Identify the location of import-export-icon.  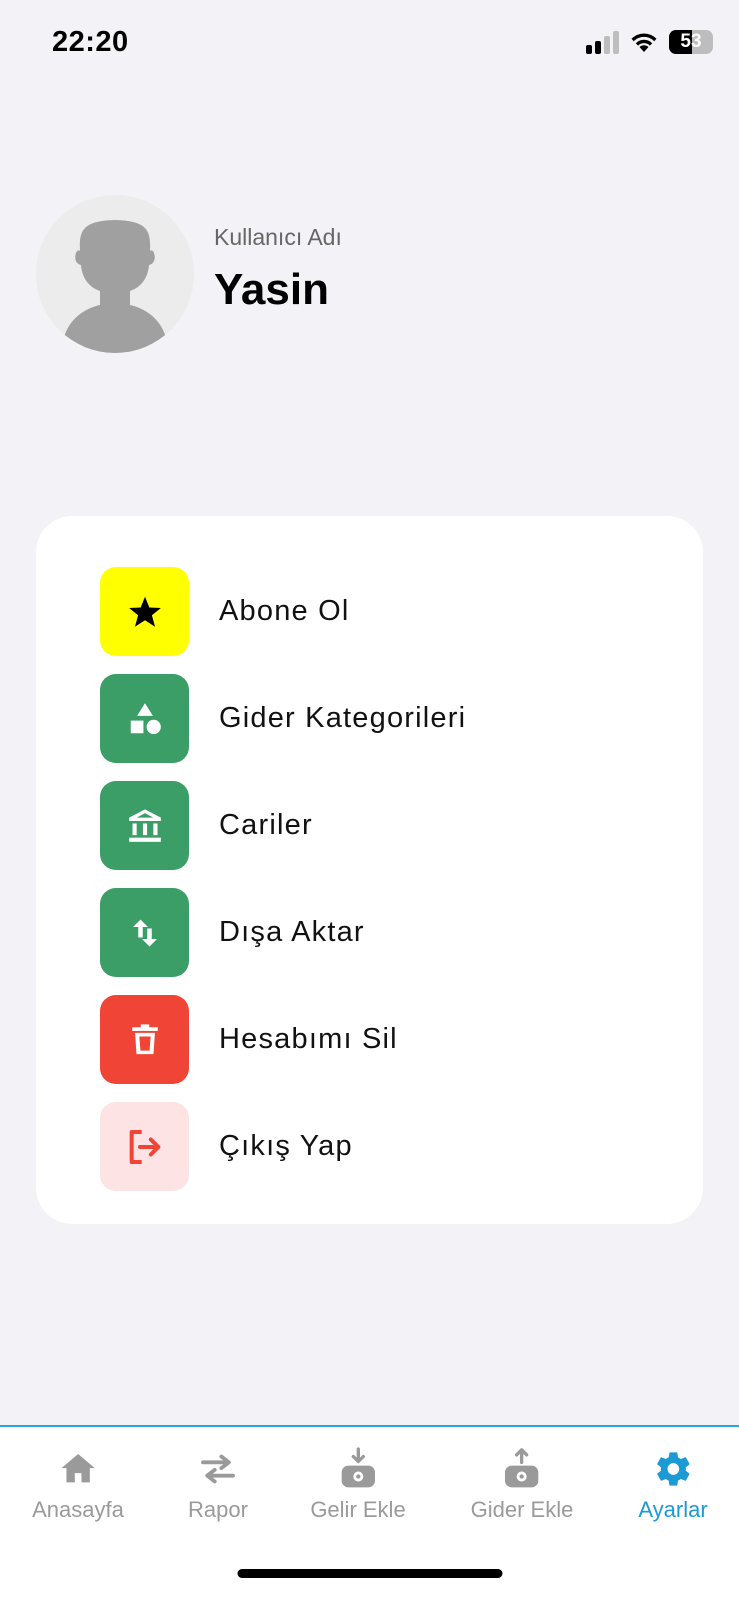
(144, 932).